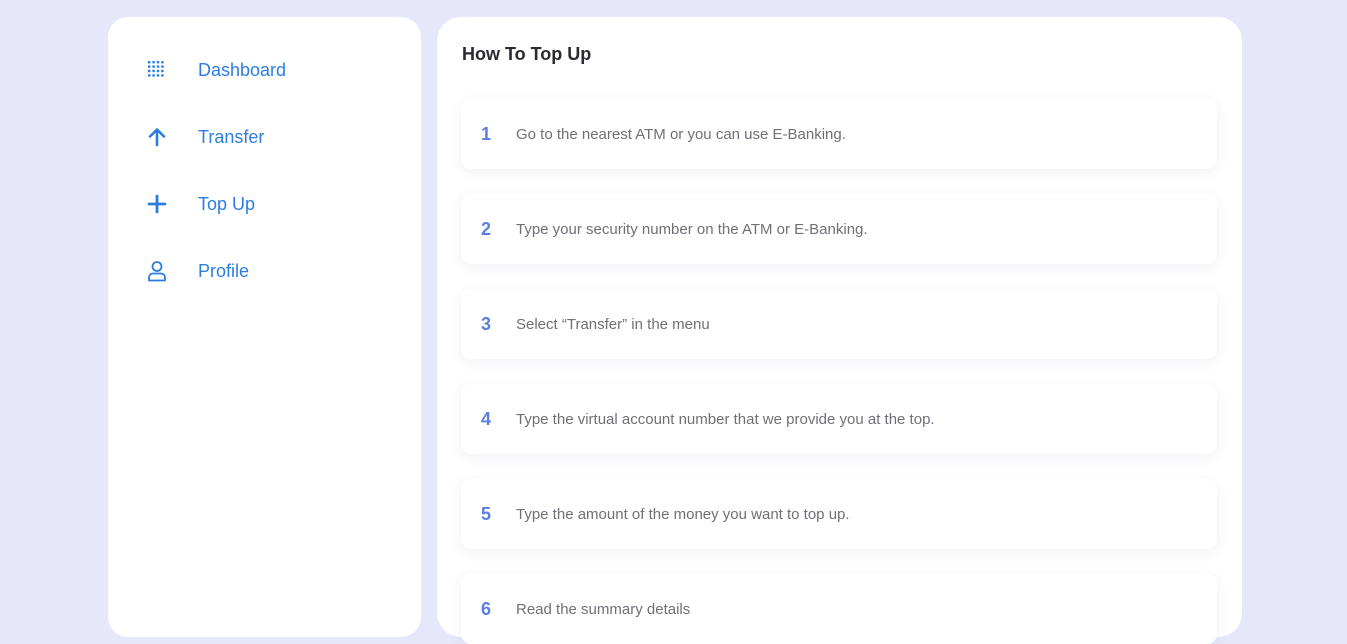 This screenshot has width=1347, height=644. Describe the element at coordinates (196, 271) in the screenshot. I see `sidebar-item-profile: Profile` at that location.